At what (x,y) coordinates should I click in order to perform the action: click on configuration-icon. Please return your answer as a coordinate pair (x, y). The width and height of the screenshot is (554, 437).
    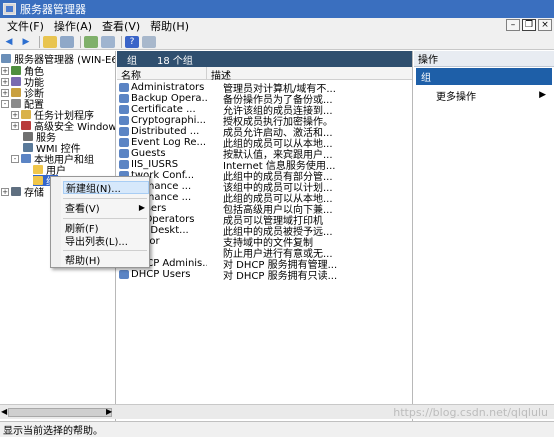
    Looking at the image, I should click on (16, 103).